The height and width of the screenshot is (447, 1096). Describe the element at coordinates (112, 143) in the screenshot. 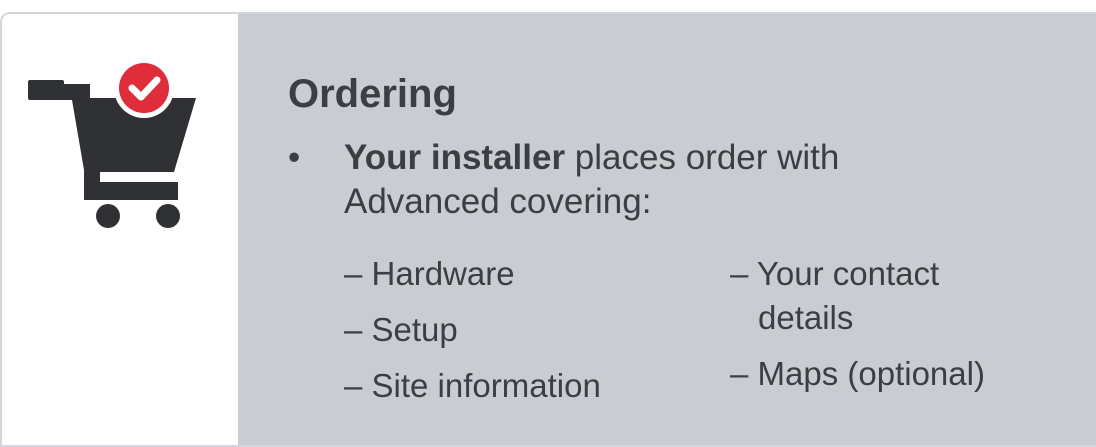

I see `shopping-cart-check-icon` at that location.